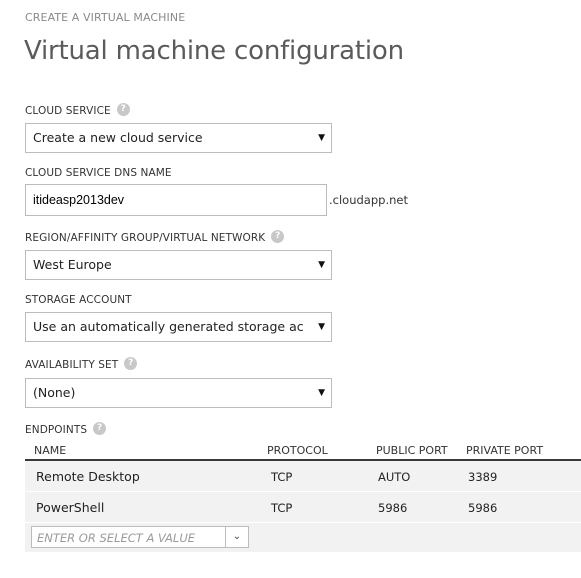 The image size is (581, 578). I want to click on cloud-service-label: CLOUD SERVICE, so click(68, 111).